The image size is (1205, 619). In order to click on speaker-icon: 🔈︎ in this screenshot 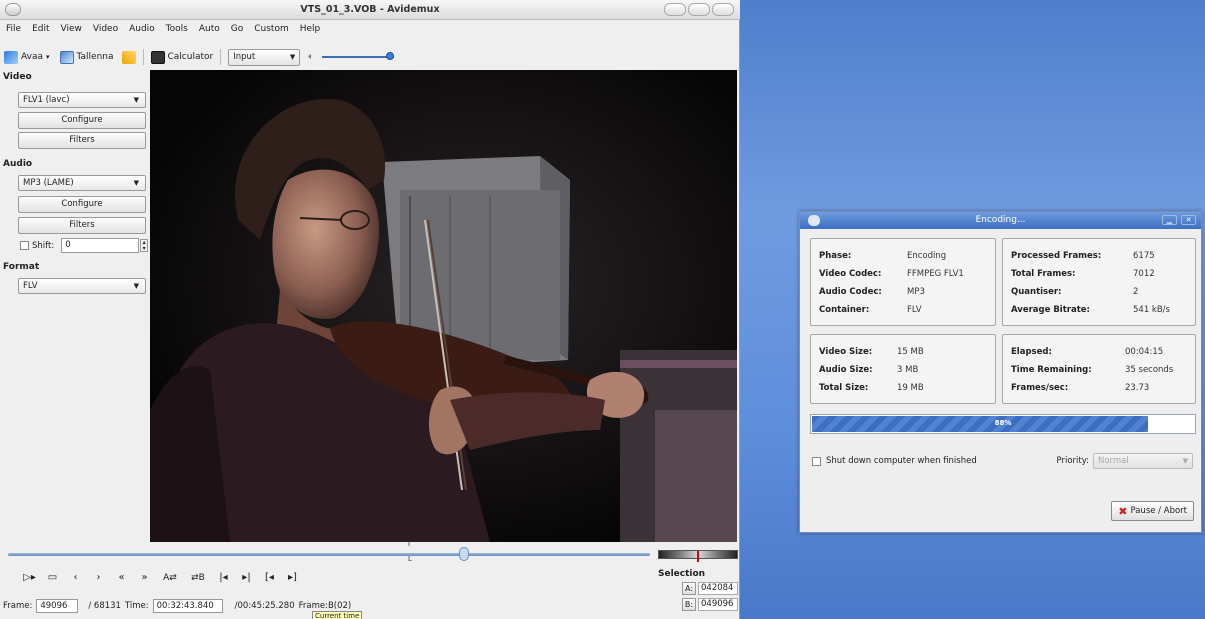, I will do `click(311, 57)`.